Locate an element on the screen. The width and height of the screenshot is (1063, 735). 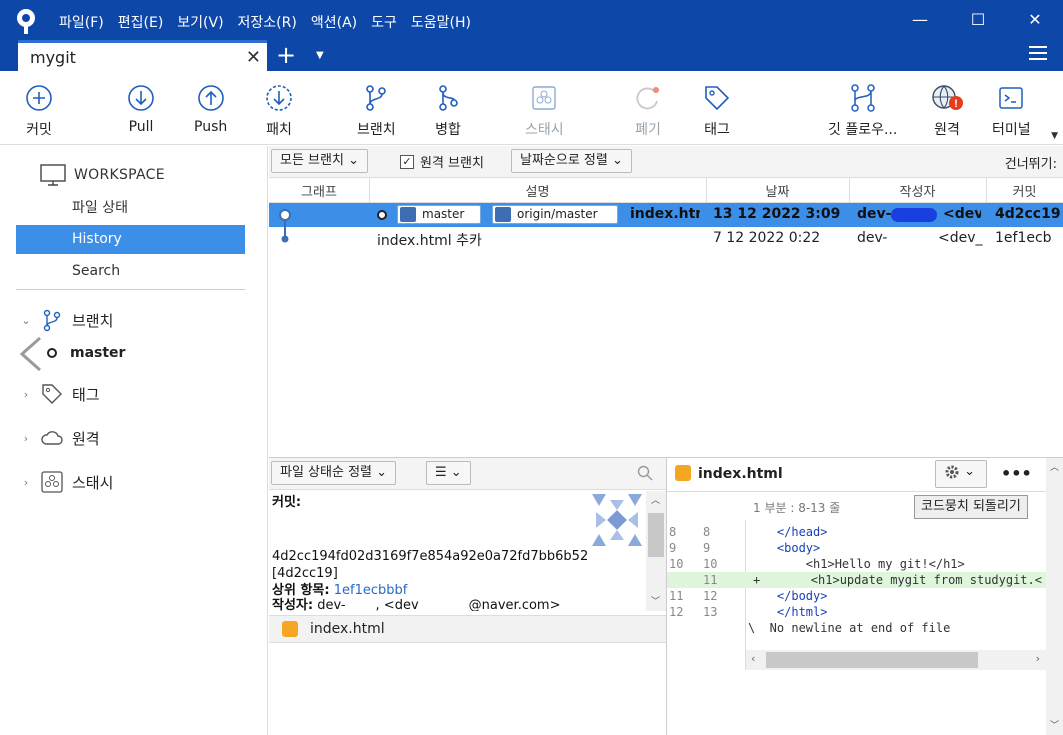
commit-email: <dev_ is located at coordinates (962, 214).